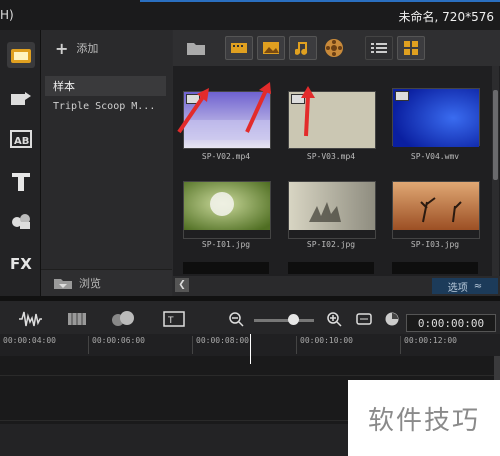 This screenshot has width=500, height=456. What do you see at coordinates (226, 244) in the screenshot?
I see `media-caption: SP-I01.jpg` at bounding box center [226, 244].